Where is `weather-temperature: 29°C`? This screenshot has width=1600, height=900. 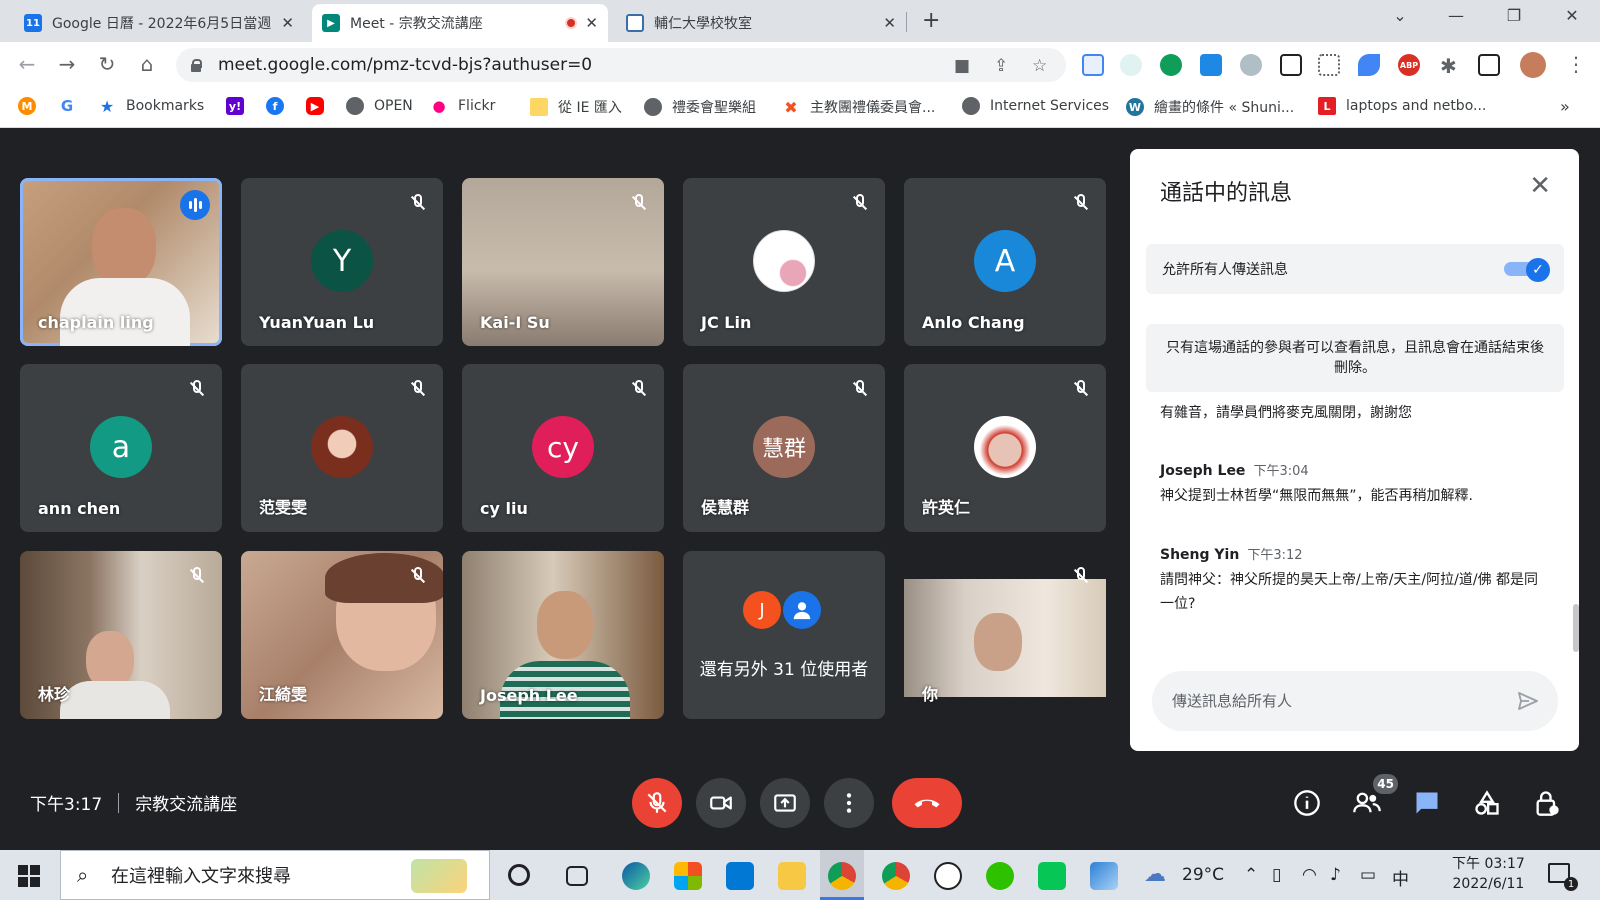
weather-temperature: 29°C is located at coordinates (1203, 875).